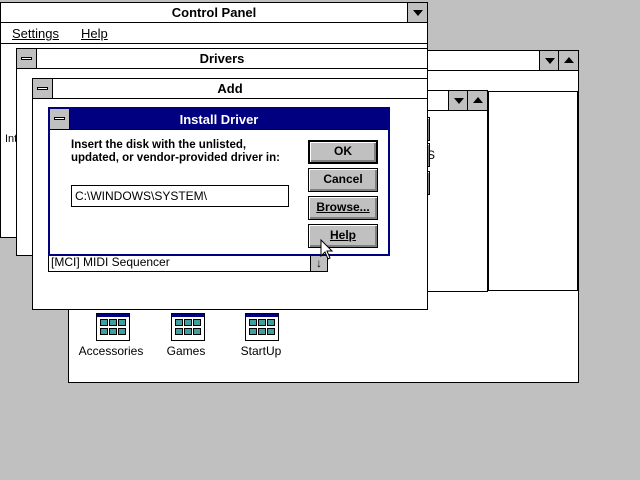 The height and width of the screenshot is (480, 640). Describe the element at coordinates (327, 249) in the screenshot. I see `mouse-cursor-icon` at that location.